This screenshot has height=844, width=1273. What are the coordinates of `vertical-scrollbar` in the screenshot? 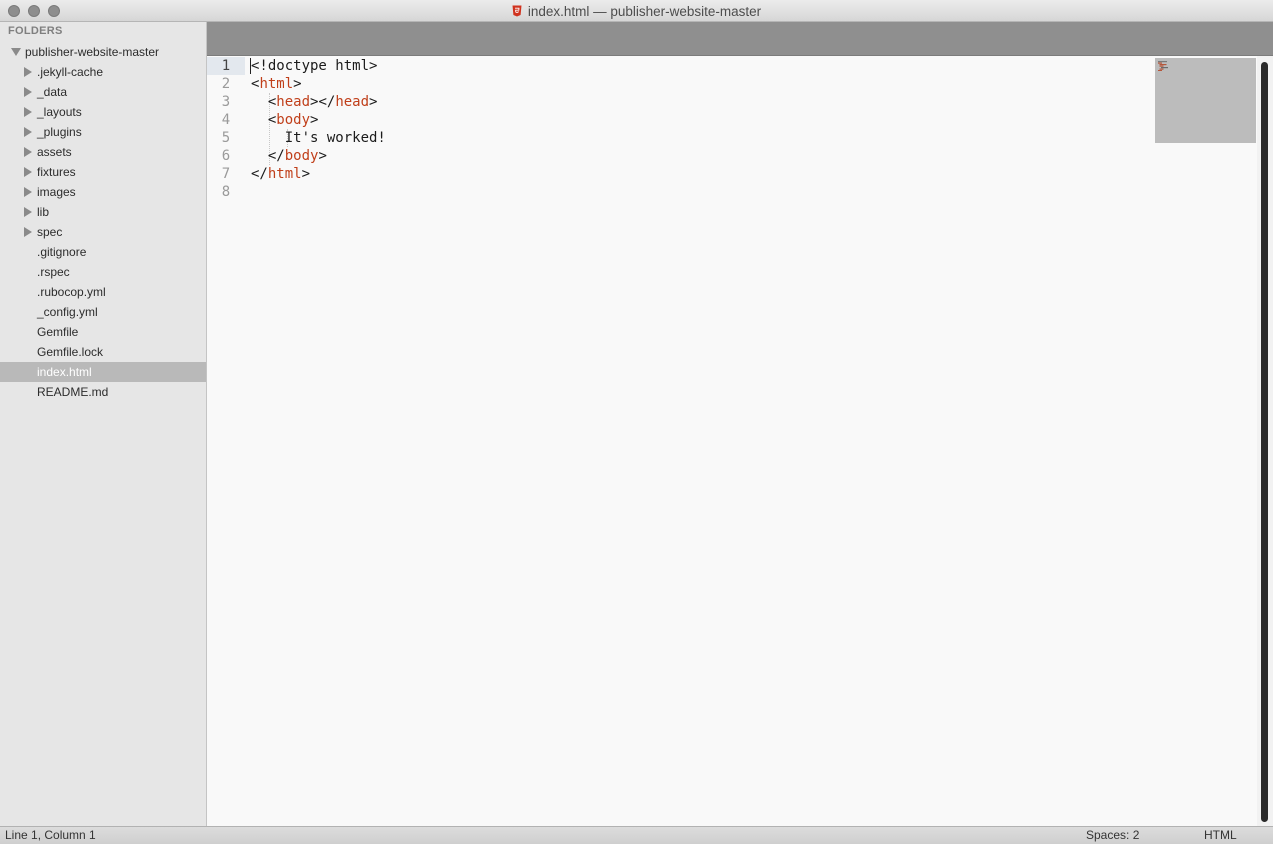 It's located at (1265, 441).